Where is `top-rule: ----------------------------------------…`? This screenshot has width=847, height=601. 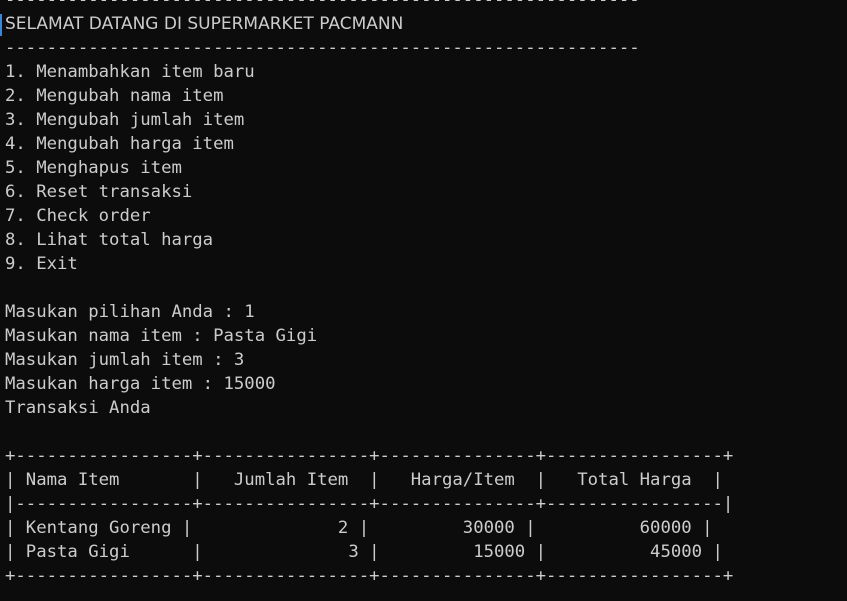
top-rule: ----------------------------------------… is located at coordinates (322, 5).